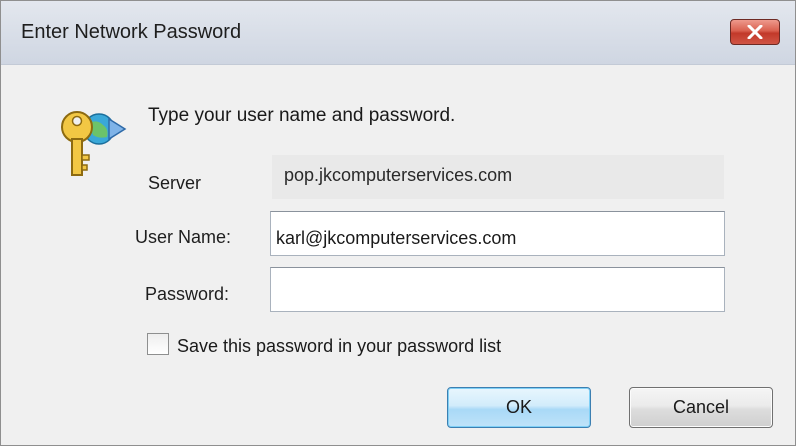 The height and width of the screenshot is (446, 796). I want to click on save-password-checkbox, so click(158, 344).